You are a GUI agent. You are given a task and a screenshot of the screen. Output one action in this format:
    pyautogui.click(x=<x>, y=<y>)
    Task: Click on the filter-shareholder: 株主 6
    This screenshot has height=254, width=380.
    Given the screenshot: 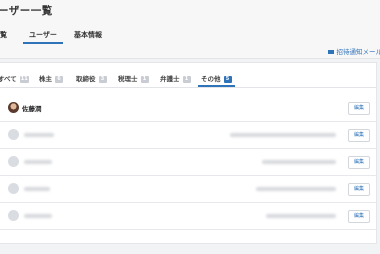 What is the action you would take?
    pyautogui.click(x=51, y=78)
    